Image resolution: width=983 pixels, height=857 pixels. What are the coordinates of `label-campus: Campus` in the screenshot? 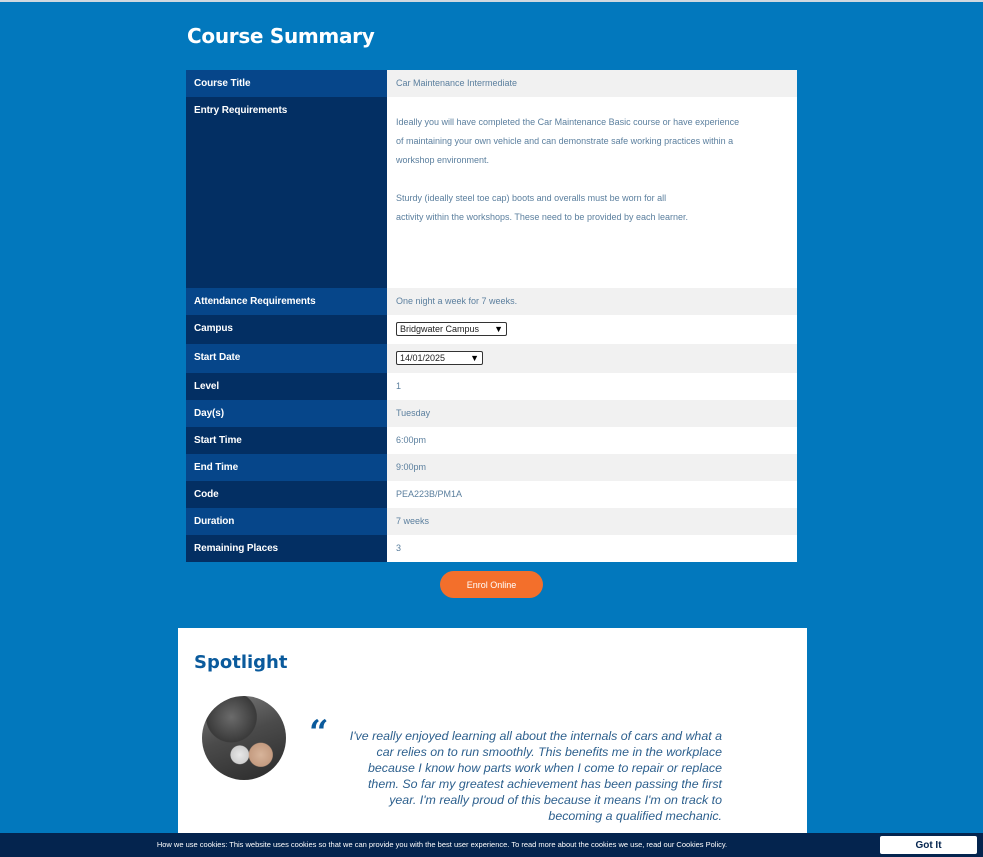 It's located at (286, 329).